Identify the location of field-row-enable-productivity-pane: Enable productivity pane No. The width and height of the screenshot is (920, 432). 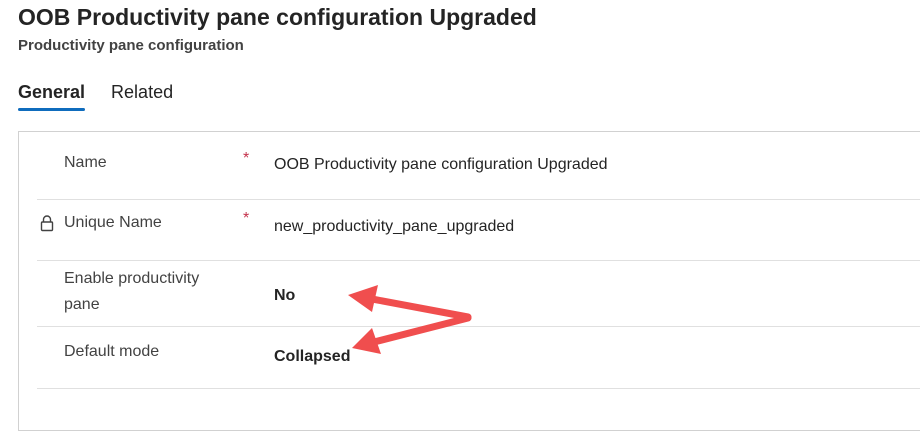
(478, 294).